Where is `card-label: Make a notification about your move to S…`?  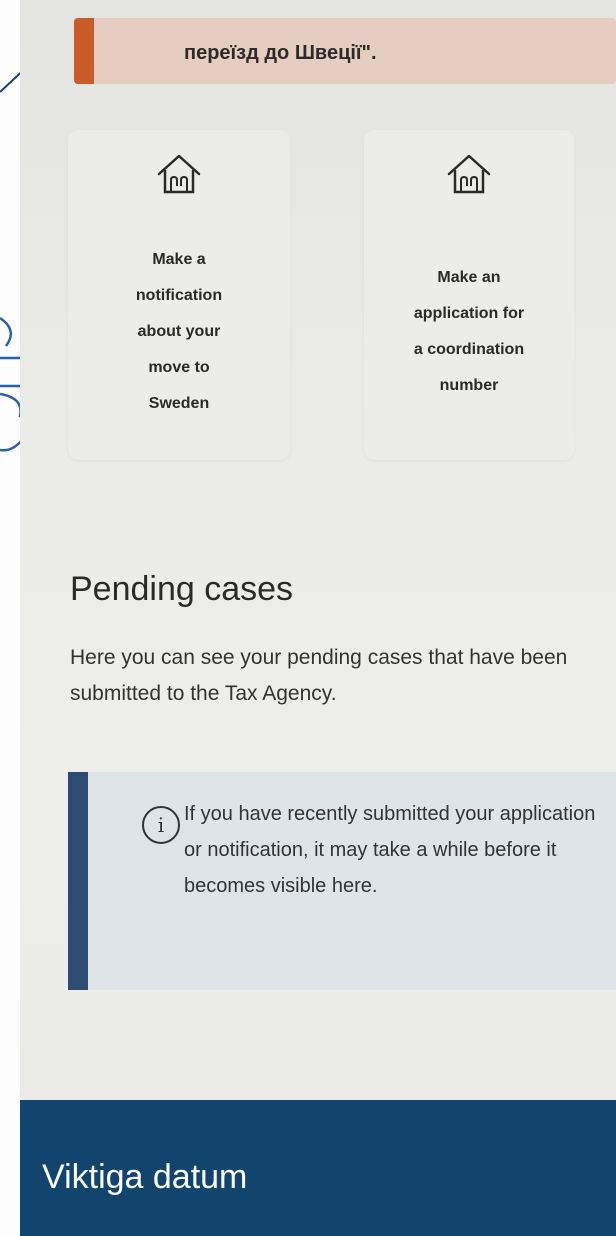
card-label: Make a notification about your move to S… is located at coordinates (179, 332).